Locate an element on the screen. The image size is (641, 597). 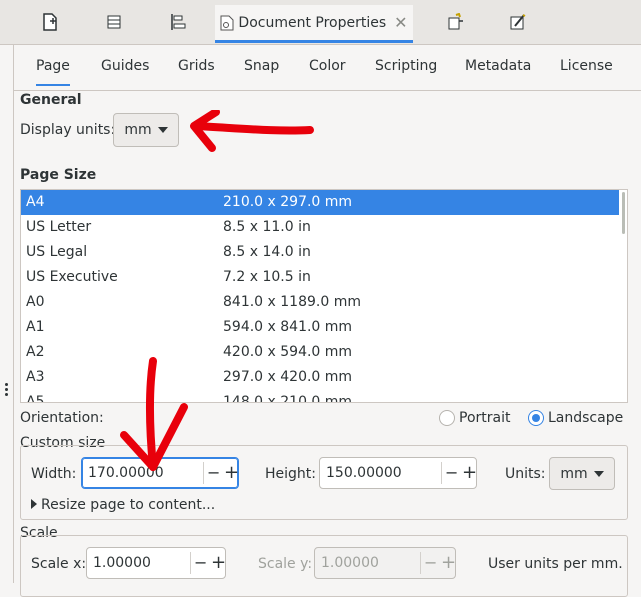
xml-editor-icon is located at coordinates (518, 22).